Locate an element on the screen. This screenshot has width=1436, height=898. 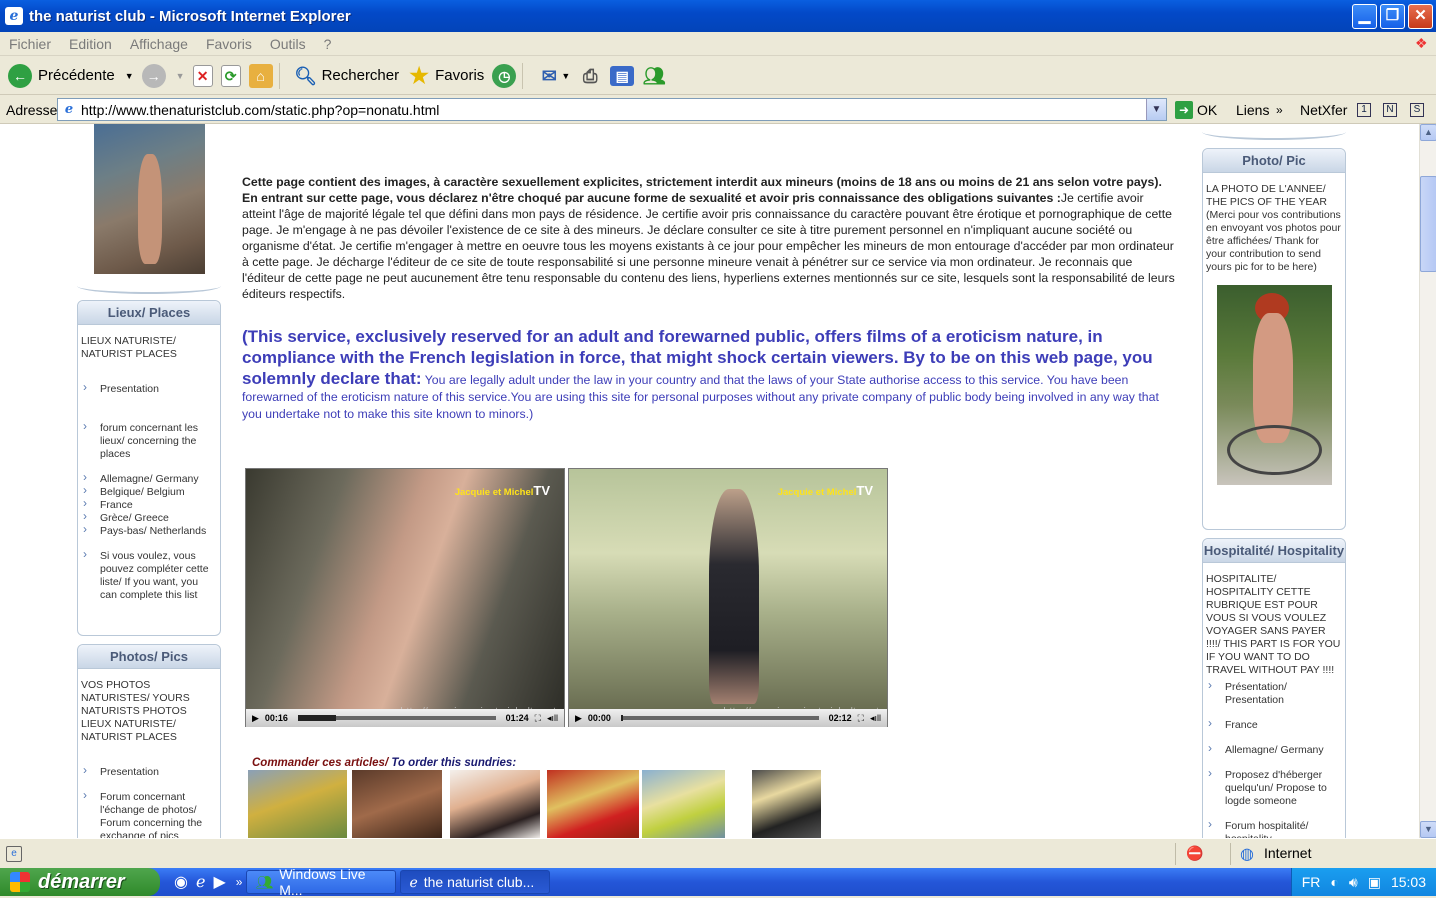
mail-button: ✉ ▼ is located at coordinates (553, 76).